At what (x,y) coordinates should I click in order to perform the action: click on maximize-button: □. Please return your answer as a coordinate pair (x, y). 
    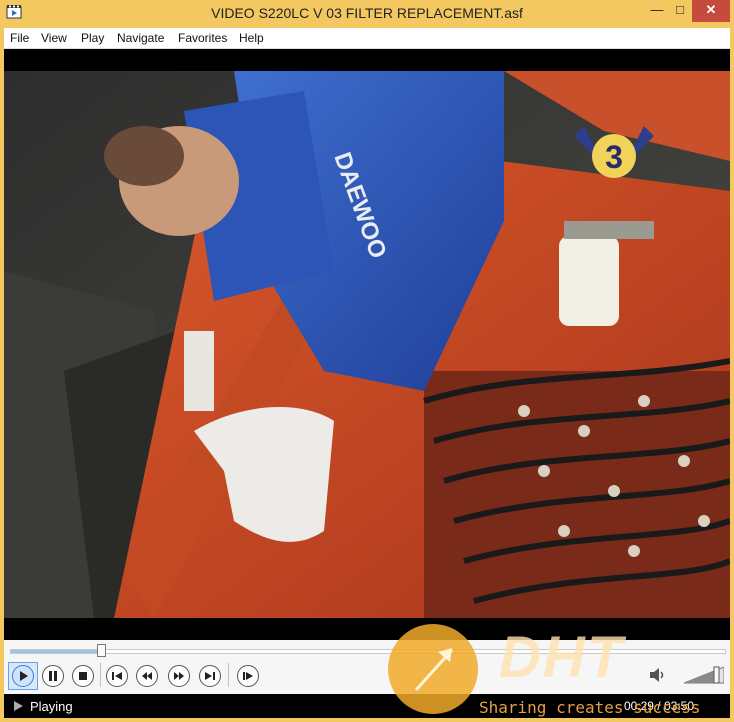
    Looking at the image, I should click on (680, 11).